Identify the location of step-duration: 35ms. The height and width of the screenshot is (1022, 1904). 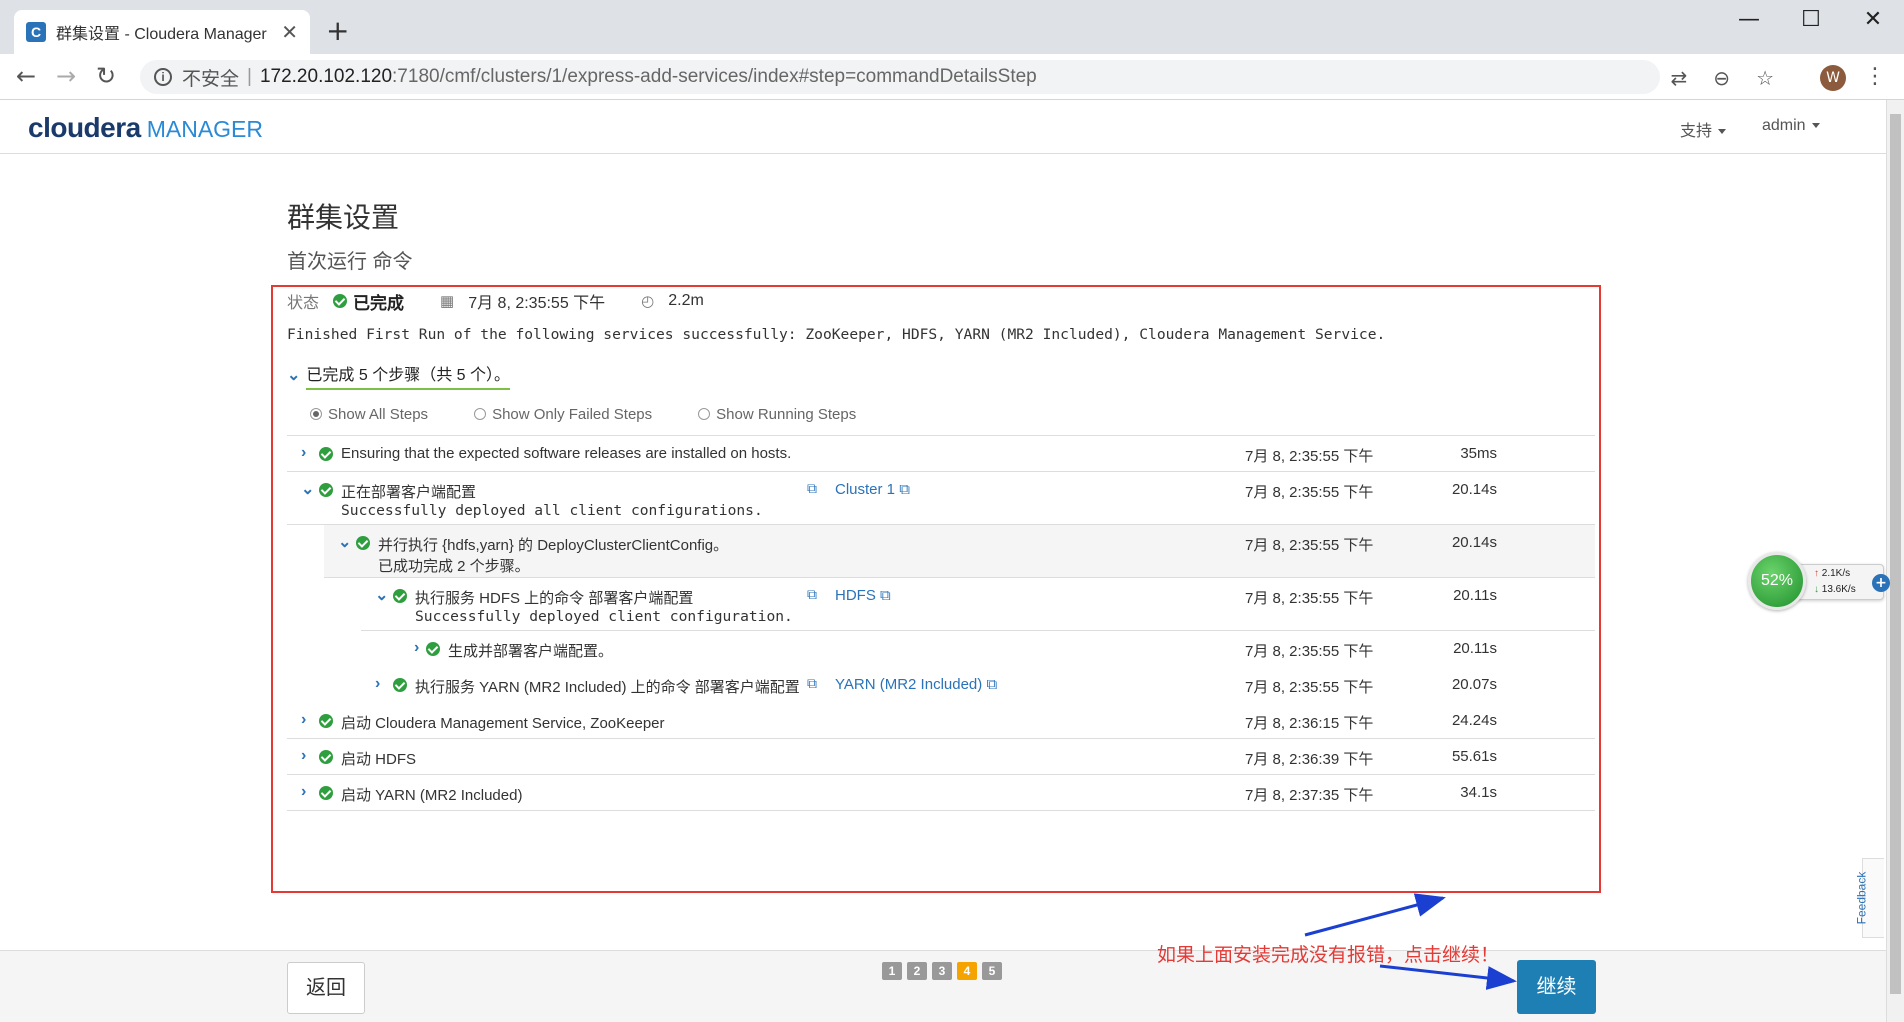
(1478, 453).